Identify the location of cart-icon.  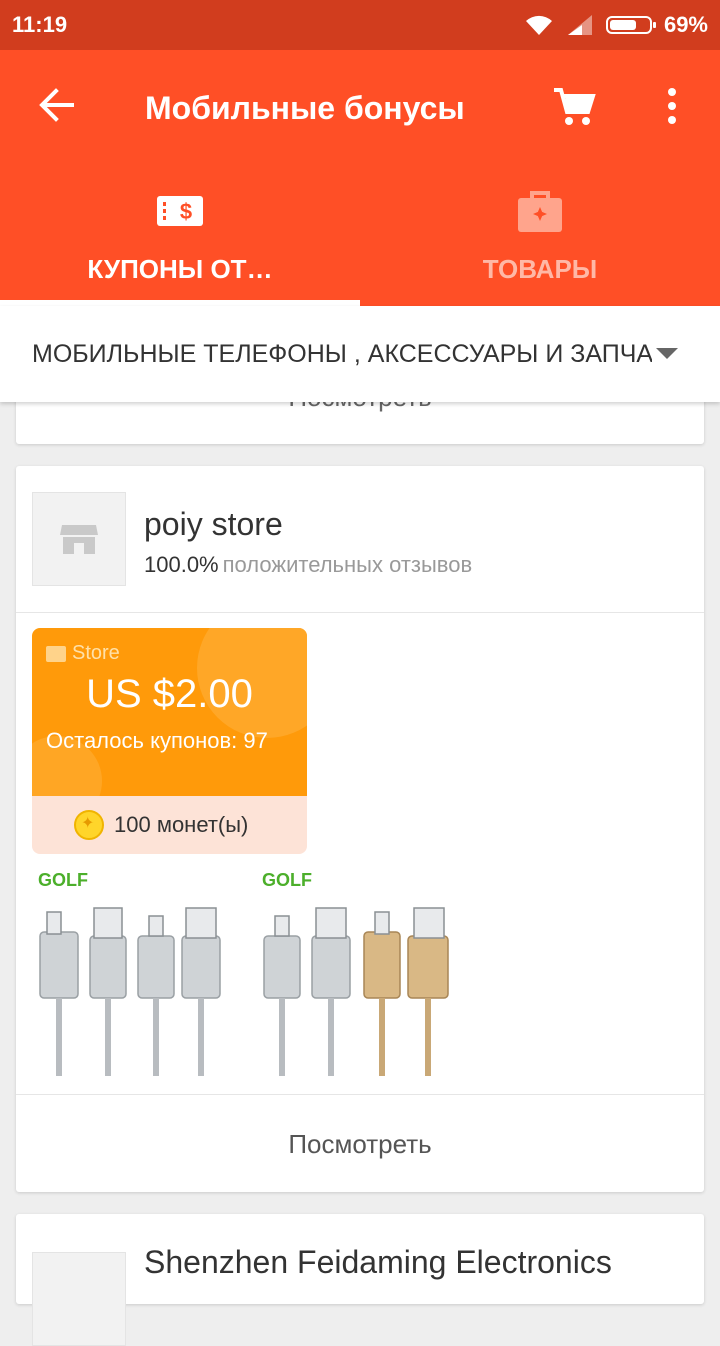
(574, 106).